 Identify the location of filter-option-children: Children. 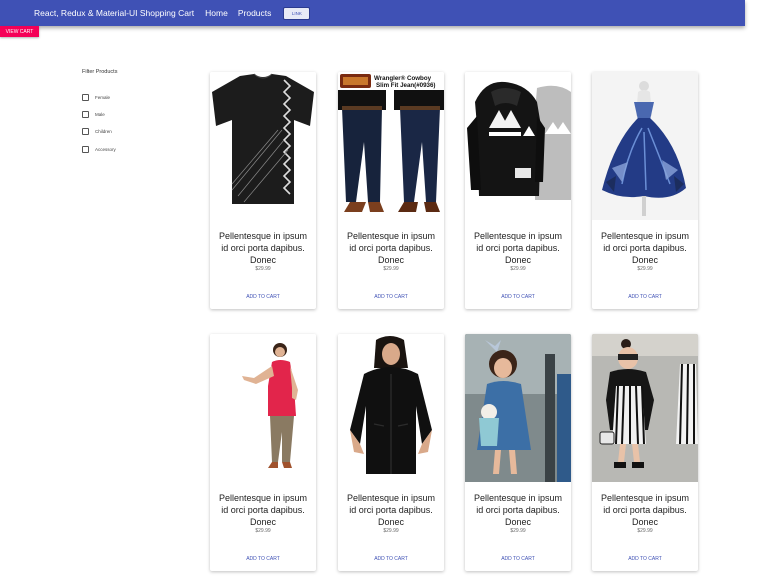
(97, 131).